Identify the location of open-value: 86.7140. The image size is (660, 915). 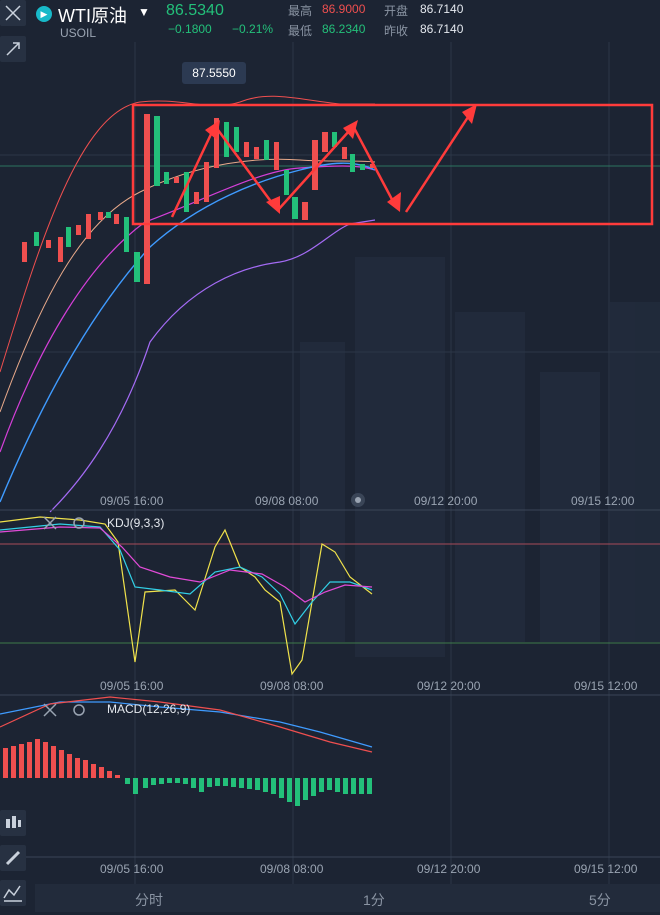
(442, 9).